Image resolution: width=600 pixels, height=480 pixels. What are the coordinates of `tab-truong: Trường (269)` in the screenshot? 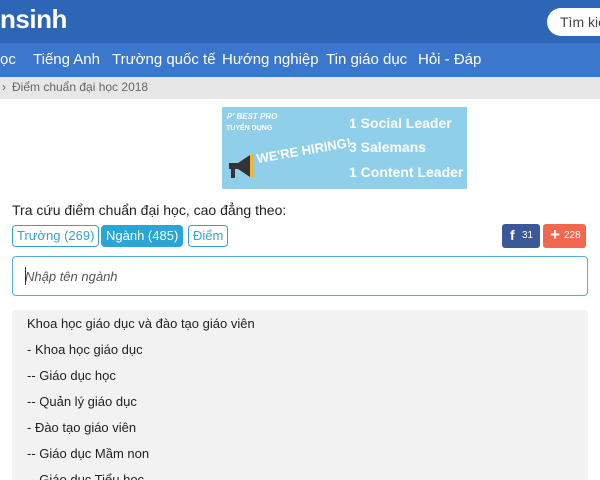 It's located at (56, 236).